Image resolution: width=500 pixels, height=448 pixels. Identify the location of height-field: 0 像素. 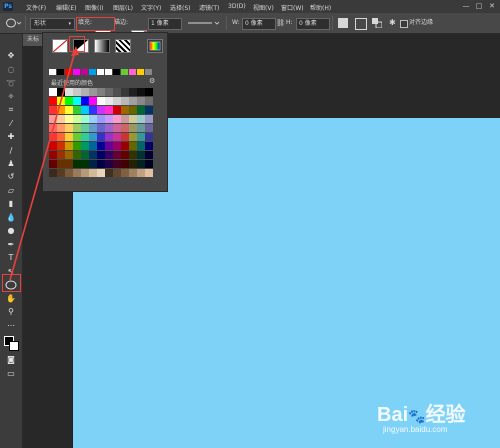
(313, 24).